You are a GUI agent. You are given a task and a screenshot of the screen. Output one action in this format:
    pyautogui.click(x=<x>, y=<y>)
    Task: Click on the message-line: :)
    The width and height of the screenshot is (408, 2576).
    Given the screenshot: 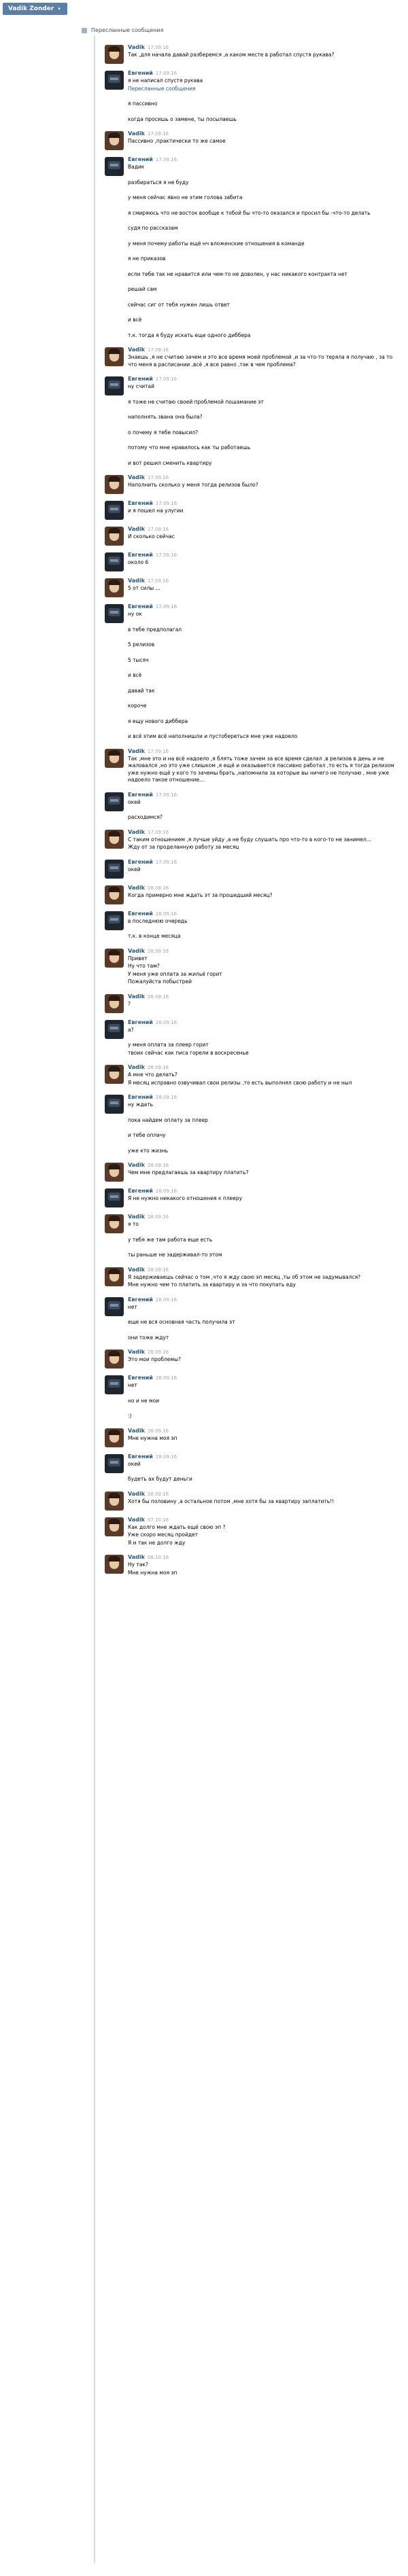 What is the action you would take?
    pyautogui.click(x=130, y=1416)
    